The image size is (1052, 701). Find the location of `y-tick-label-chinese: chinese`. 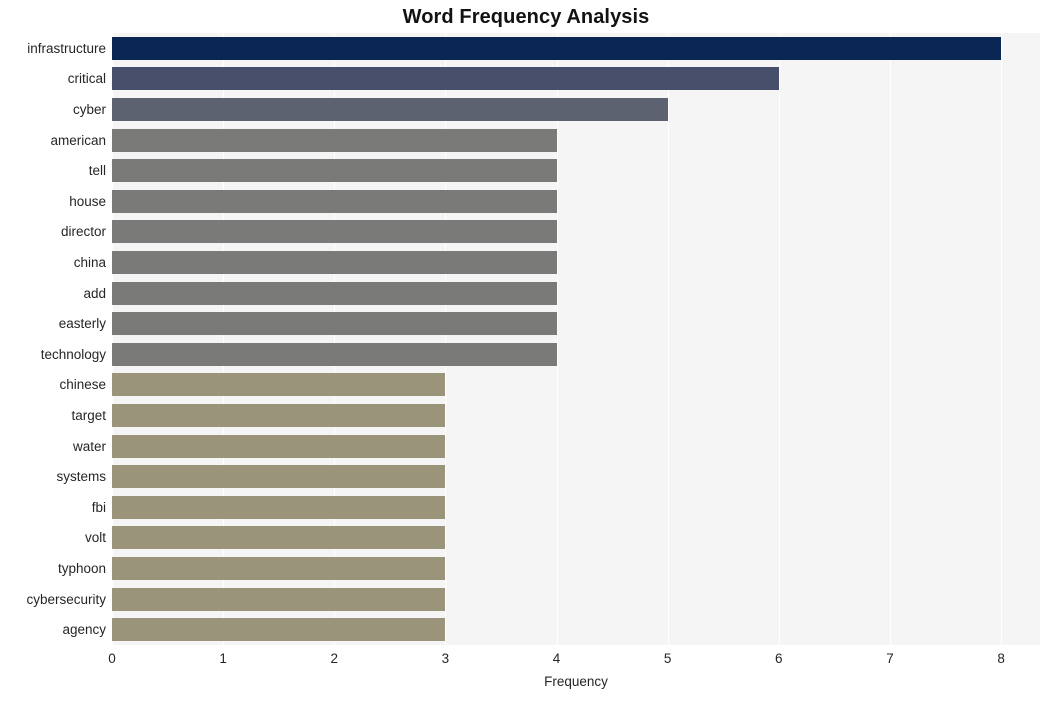

y-tick-label-chinese: chinese is located at coordinates (82, 385).